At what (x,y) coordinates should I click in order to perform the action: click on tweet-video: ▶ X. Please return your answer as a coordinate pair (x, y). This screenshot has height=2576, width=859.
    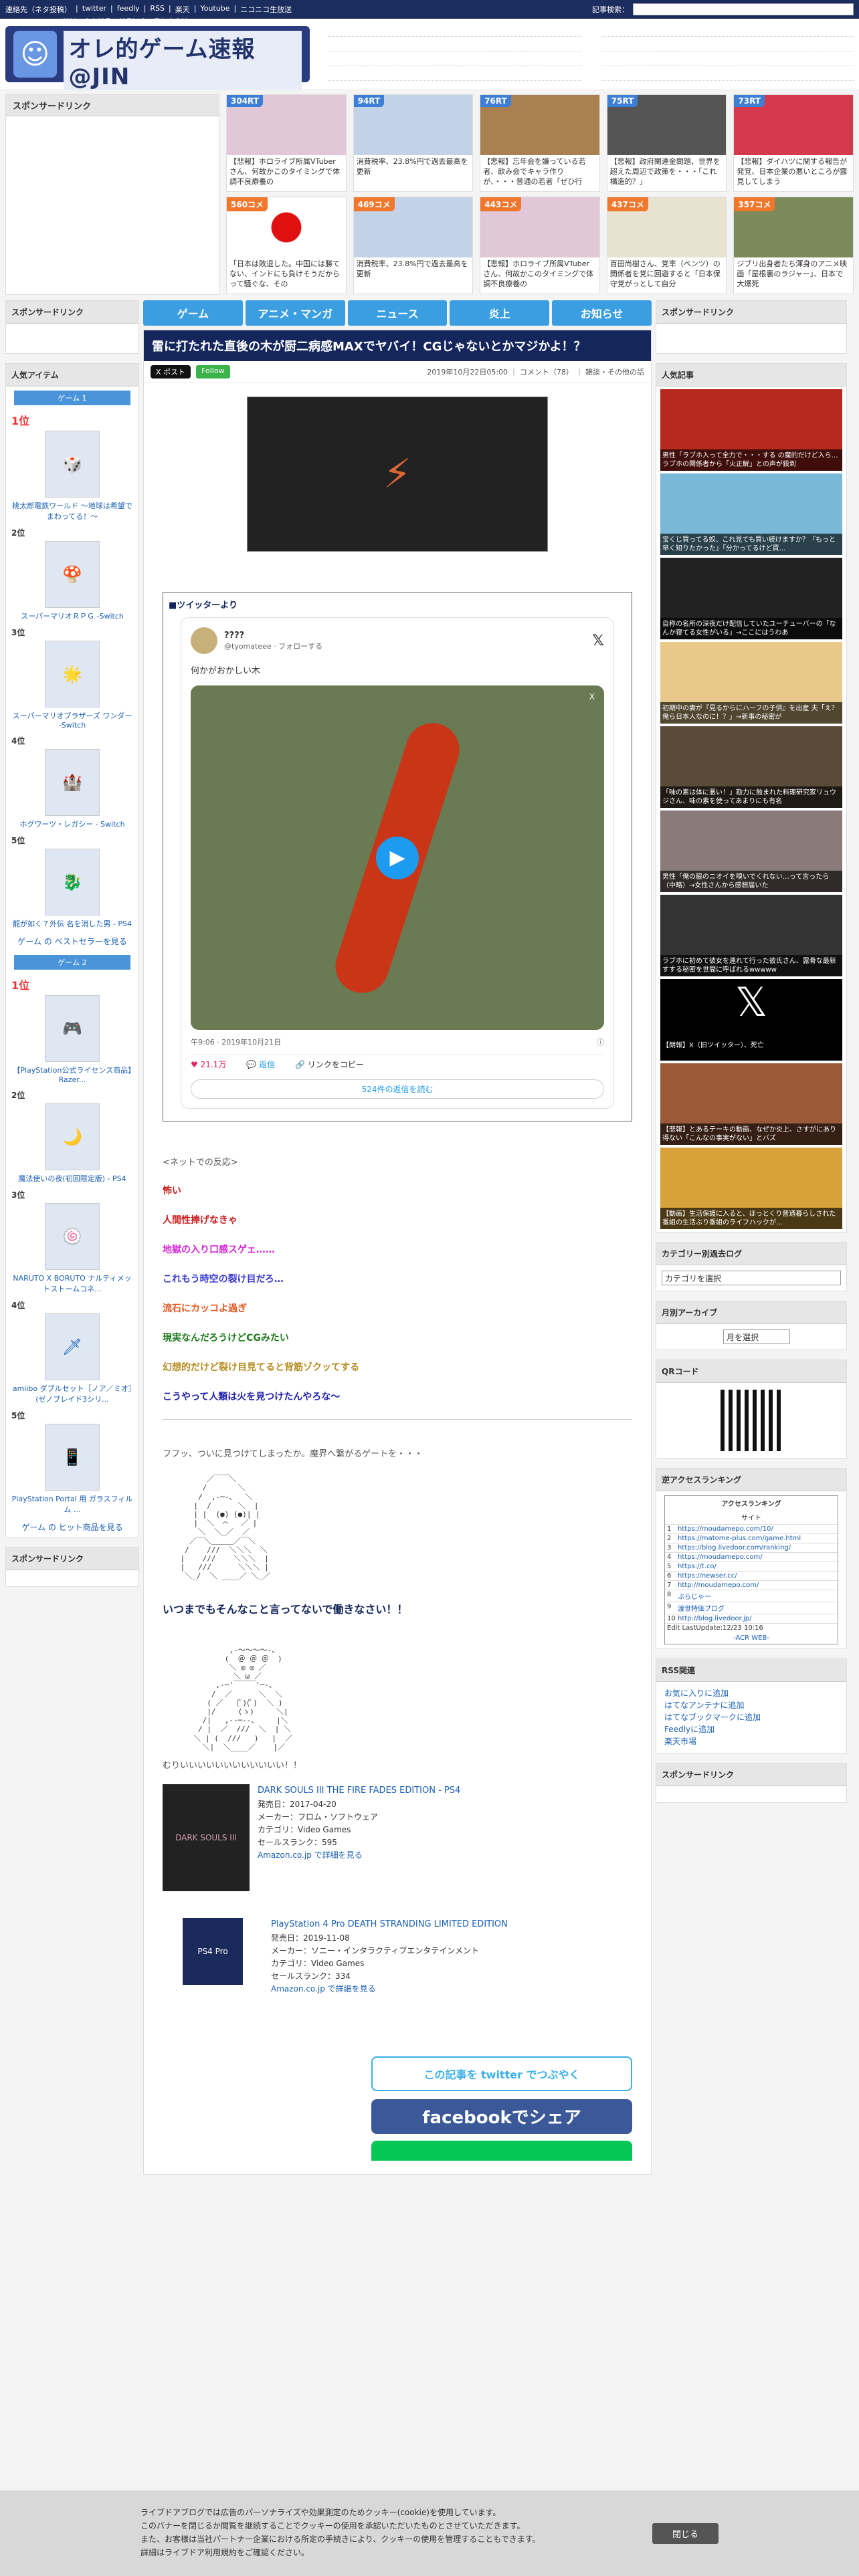
    Looking at the image, I should click on (397, 857).